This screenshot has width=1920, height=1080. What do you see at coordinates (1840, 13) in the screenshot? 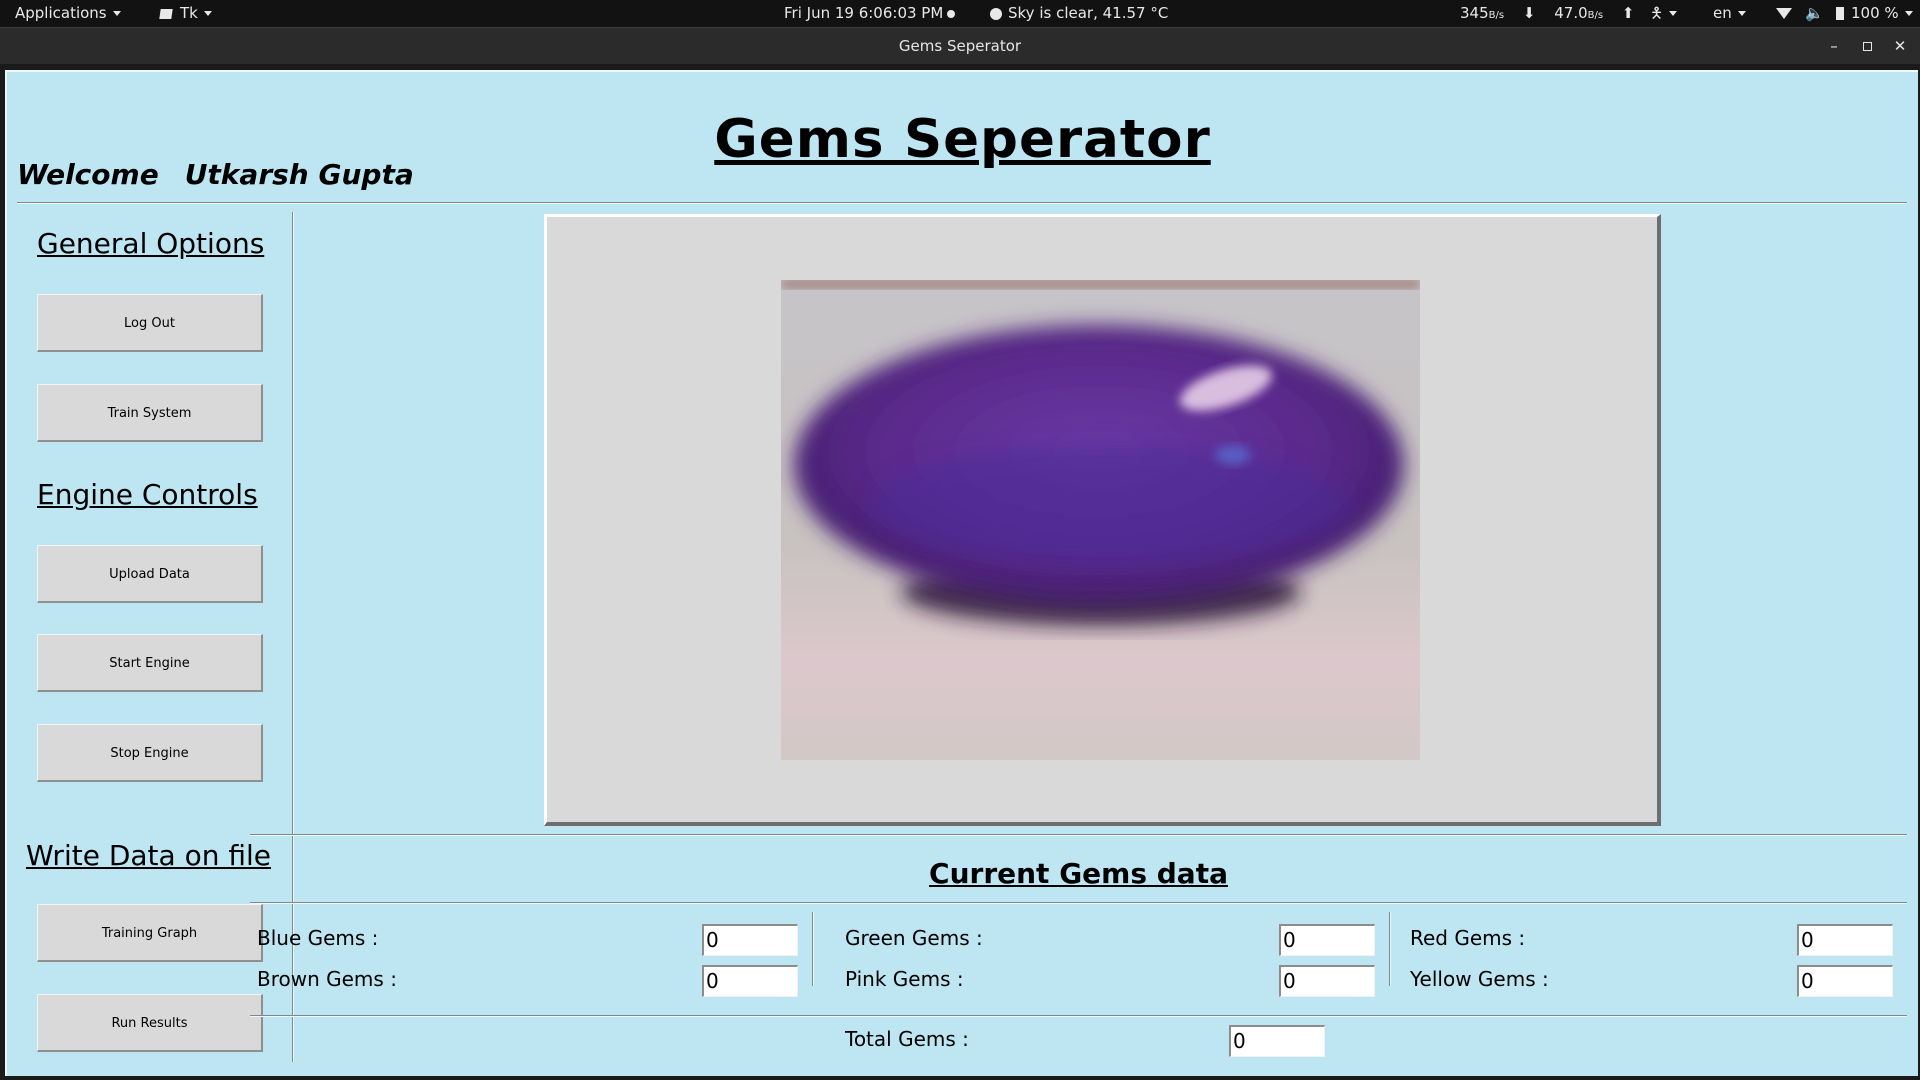
I see `battery-icon` at bounding box center [1840, 13].